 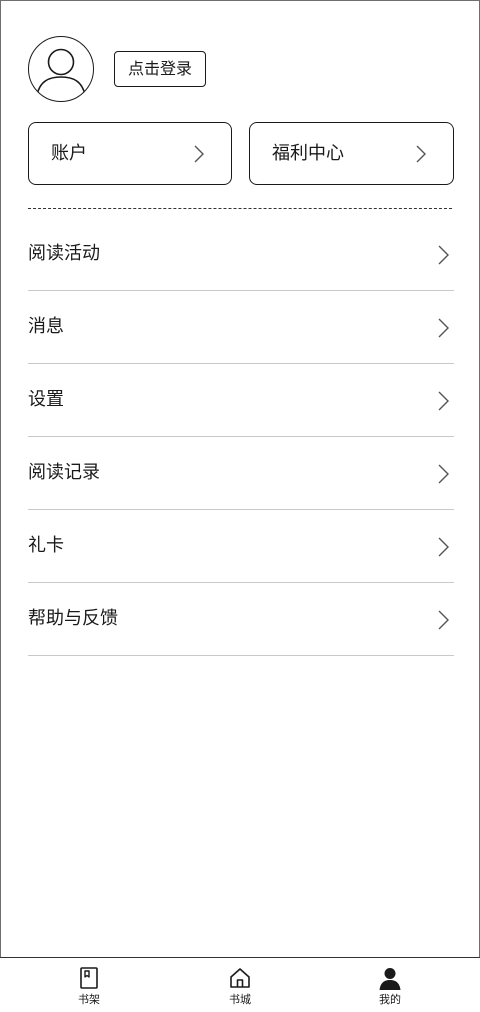 I want to click on welfare-card-label: 福利中心, so click(x=308, y=153).